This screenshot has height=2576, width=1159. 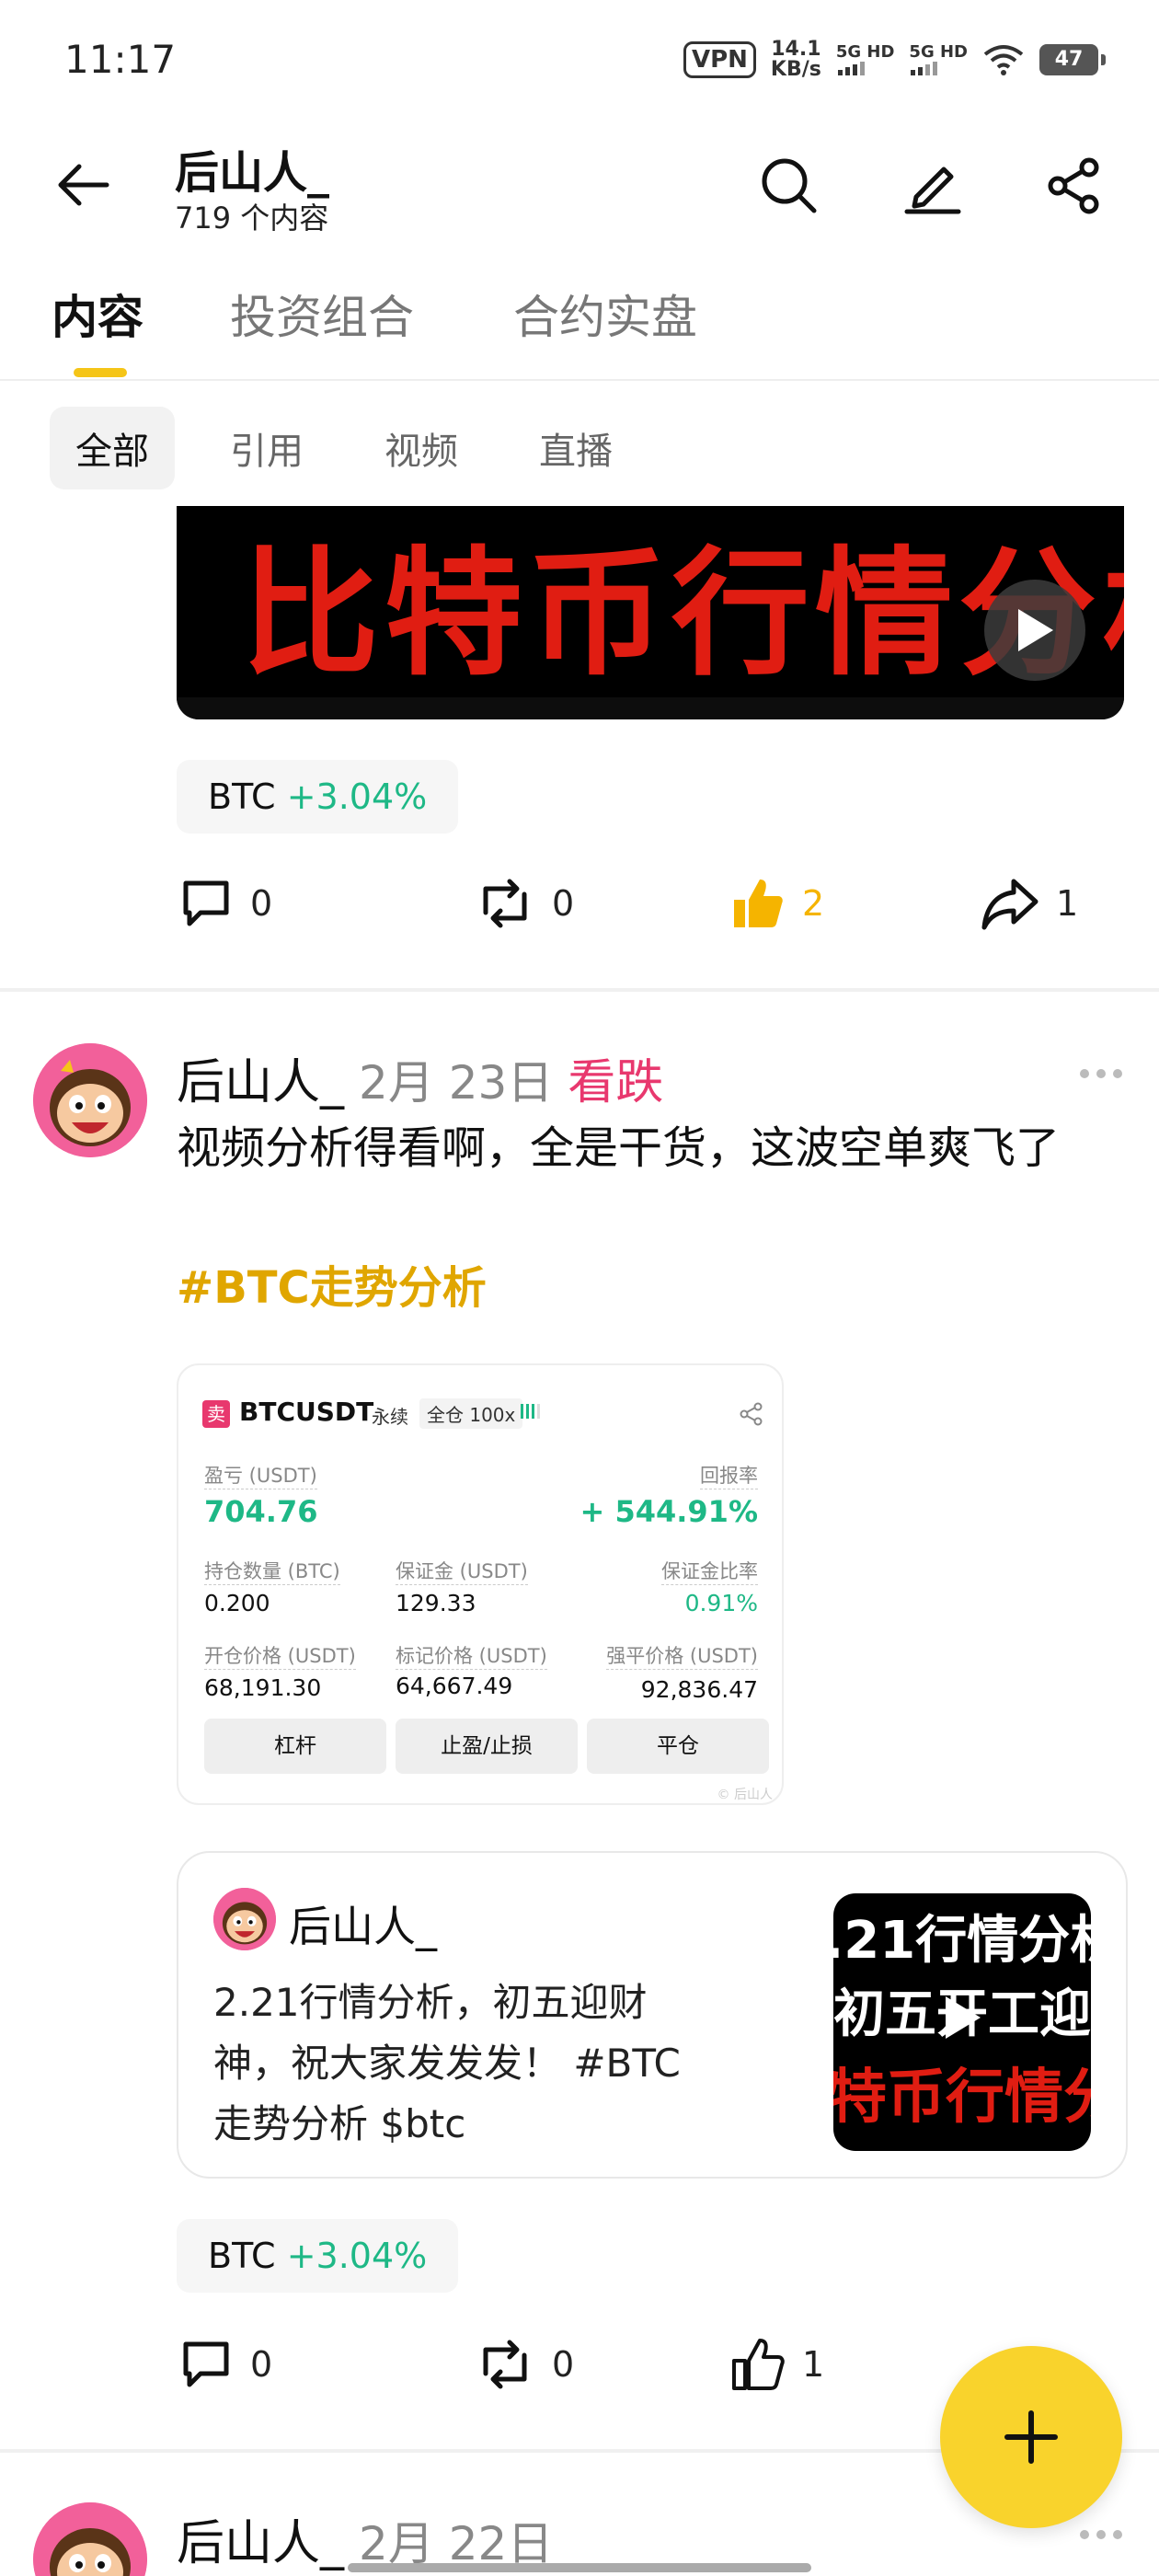 What do you see at coordinates (721, 1603) in the screenshot?
I see `margin-ratio-value: 0.91%` at bounding box center [721, 1603].